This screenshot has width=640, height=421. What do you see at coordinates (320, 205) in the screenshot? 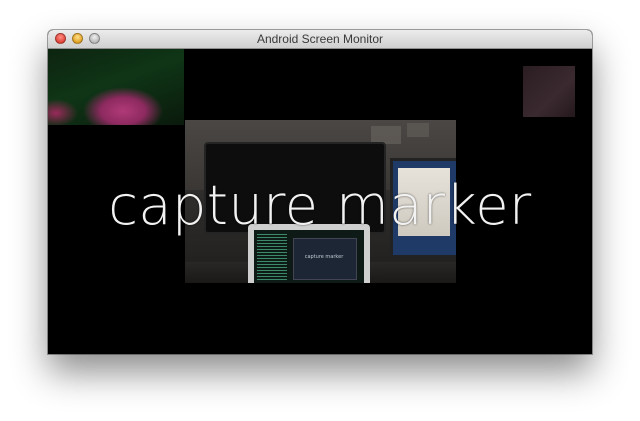
I see `capture-marker-label: capture marker` at bounding box center [320, 205].